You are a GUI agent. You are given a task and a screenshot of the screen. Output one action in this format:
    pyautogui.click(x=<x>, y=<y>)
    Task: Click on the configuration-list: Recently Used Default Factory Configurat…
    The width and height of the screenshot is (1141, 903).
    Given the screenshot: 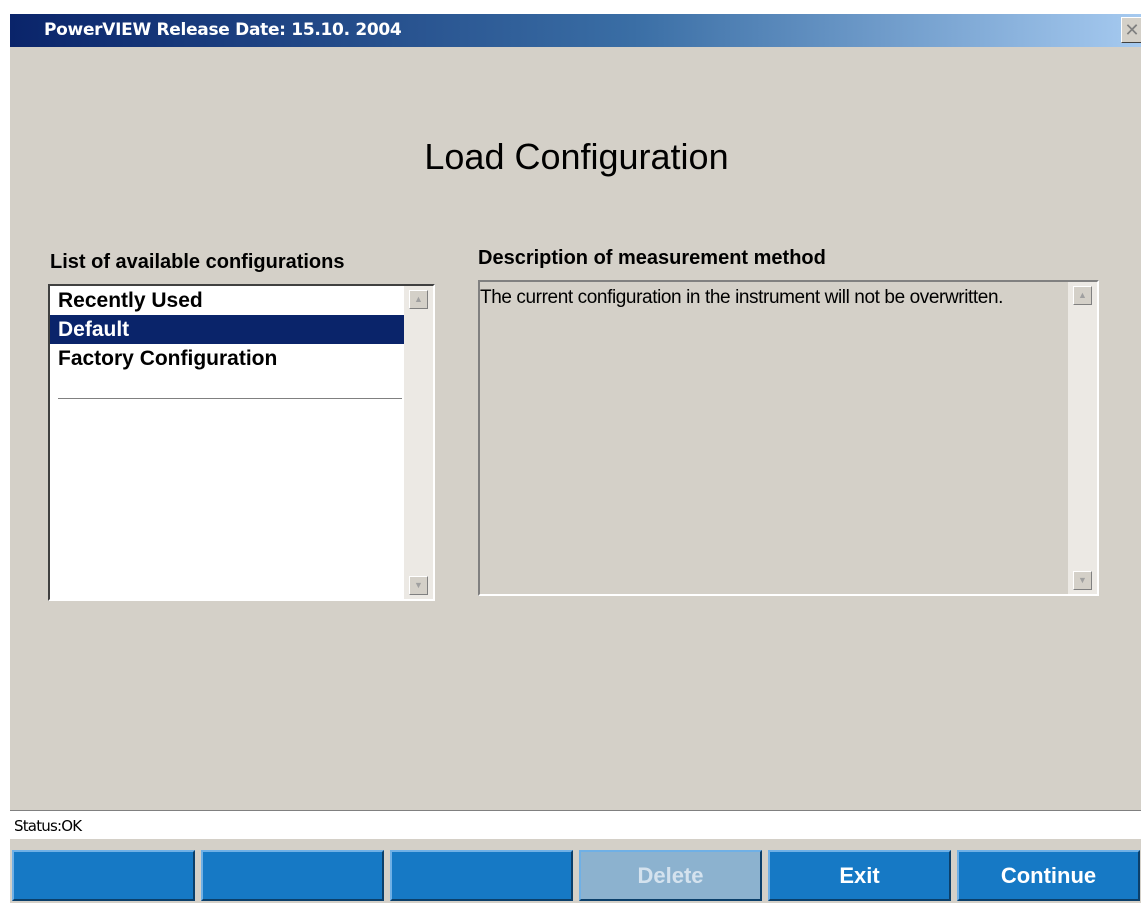 What is the action you would take?
    pyautogui.click(x=241, y=442)
    